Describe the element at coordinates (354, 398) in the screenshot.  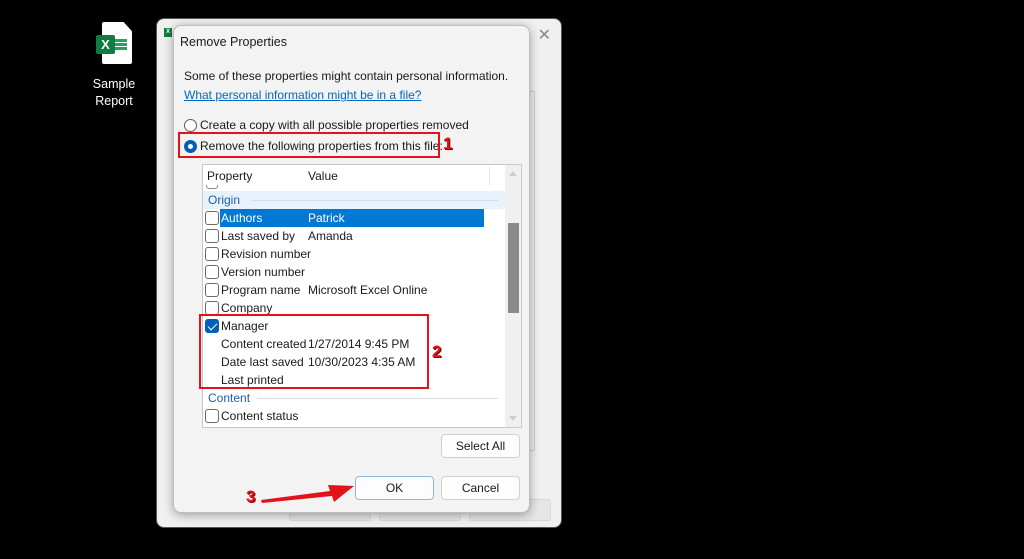
I see `group-content: Content` at that location.